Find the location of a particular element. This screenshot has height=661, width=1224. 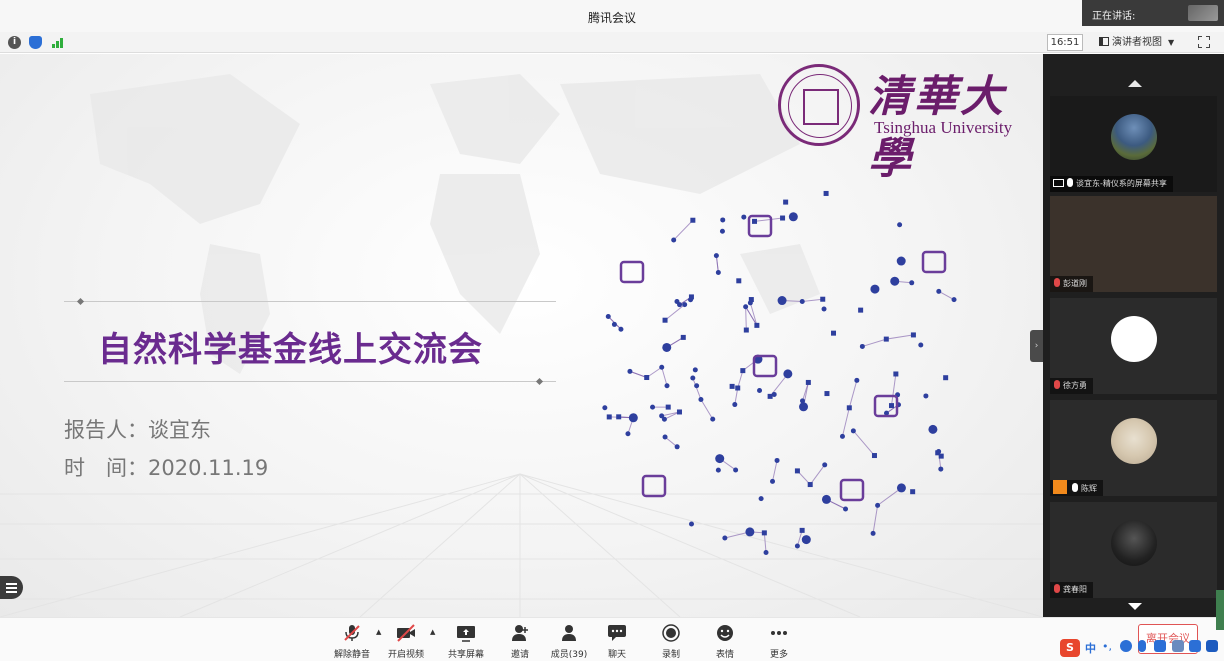

tsinghua-logo: 清華大學 Tsinghua University is located at coordinates (903, 123).